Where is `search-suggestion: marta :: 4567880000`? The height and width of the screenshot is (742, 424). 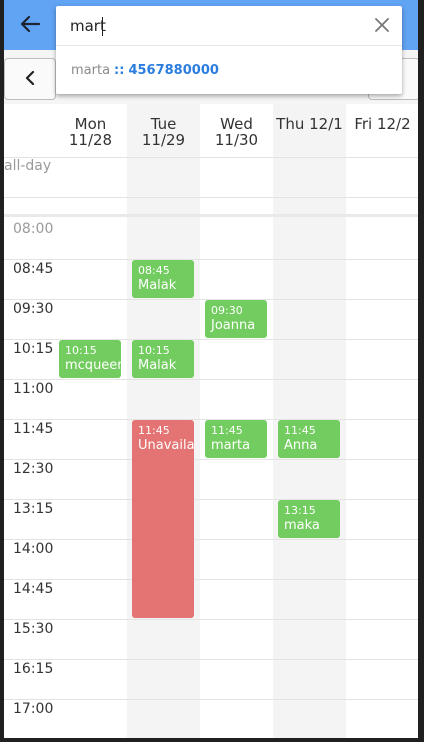 search-suggestion: marta :: 4567880000 is located at coordinates (229, 70).